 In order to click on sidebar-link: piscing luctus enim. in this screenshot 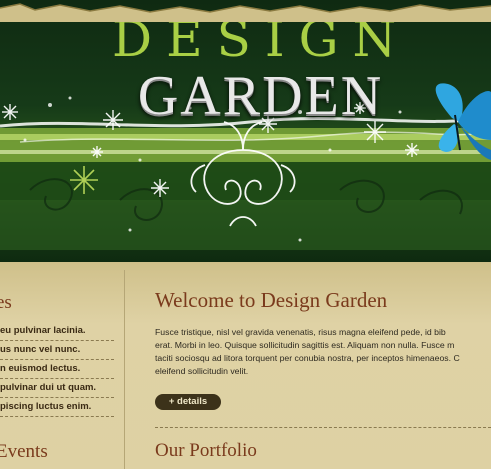, I will do `click(57, 407)`.